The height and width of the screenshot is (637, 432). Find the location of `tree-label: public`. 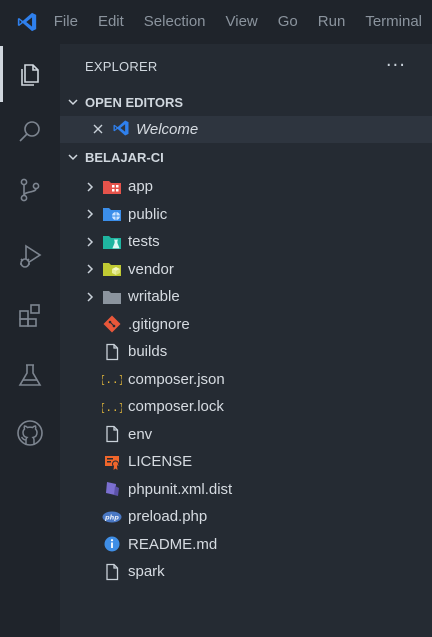

tree-label: public is located at coordinates (148, 214).